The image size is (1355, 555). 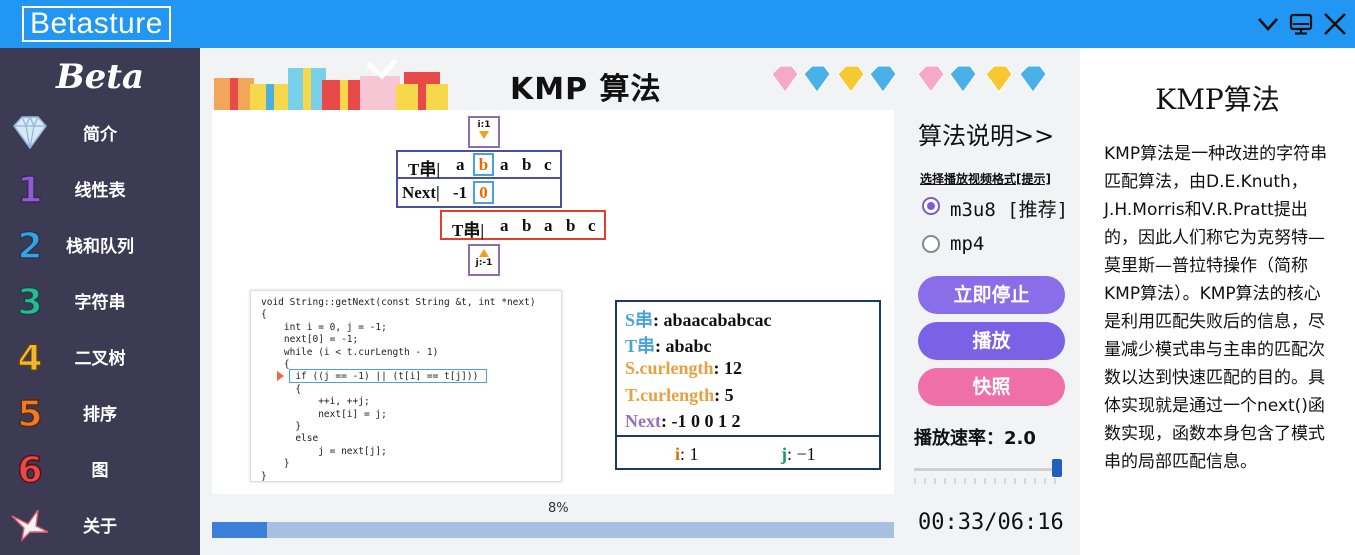 I want to click on t-char: c, so click(x=548, y=164).